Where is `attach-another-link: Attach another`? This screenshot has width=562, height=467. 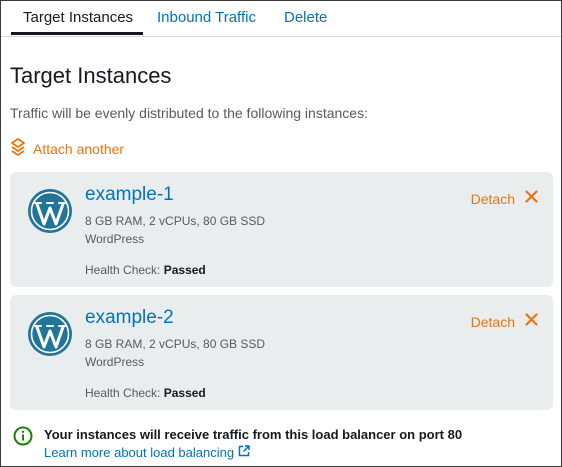
attach-another-link: Attach another is located at coordinates (68, 149).